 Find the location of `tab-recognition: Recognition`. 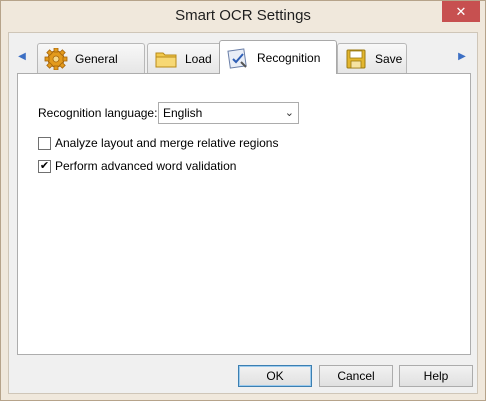

tab-recognition: Recognition is located at coordinates (278, 57).